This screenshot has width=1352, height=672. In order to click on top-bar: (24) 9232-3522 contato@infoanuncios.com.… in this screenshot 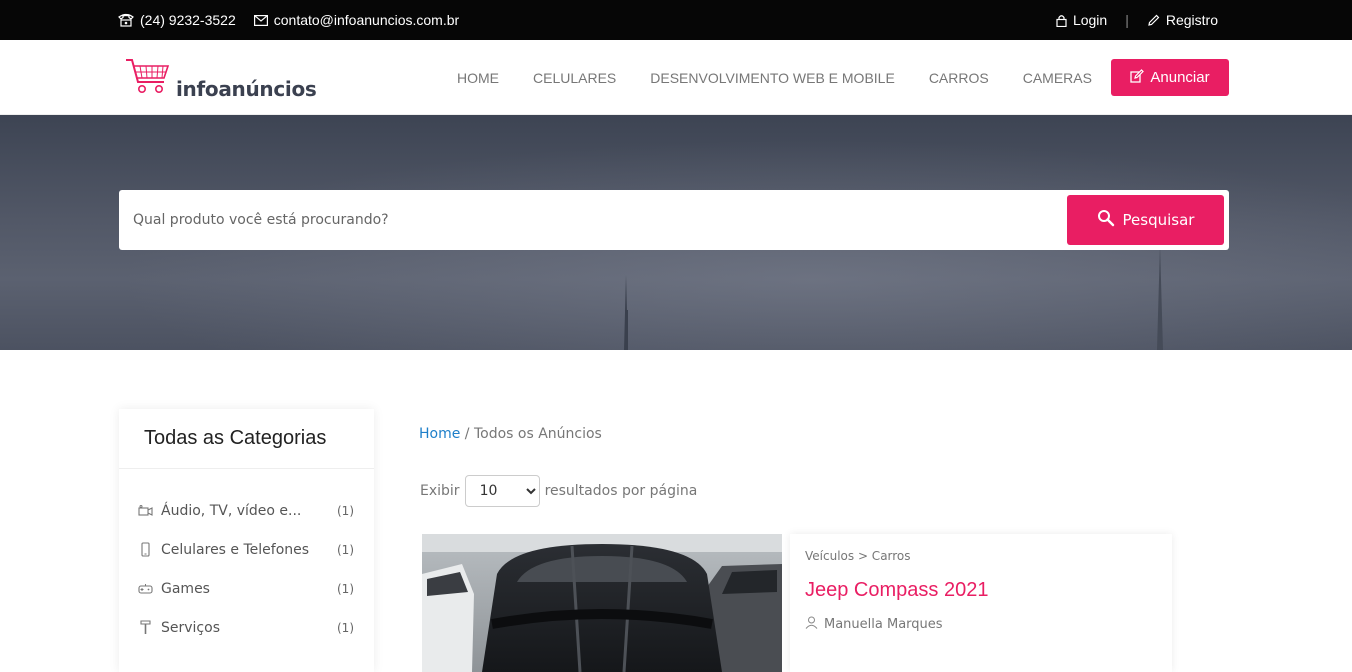, I will do `click(676, 20)`.